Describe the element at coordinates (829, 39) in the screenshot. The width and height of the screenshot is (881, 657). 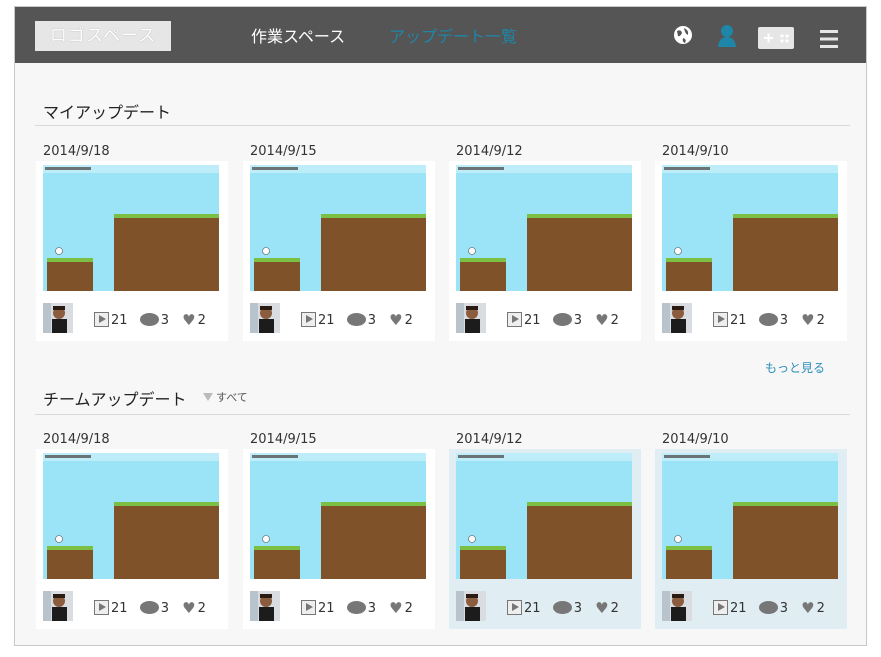
I see `menu-icon` at that location.